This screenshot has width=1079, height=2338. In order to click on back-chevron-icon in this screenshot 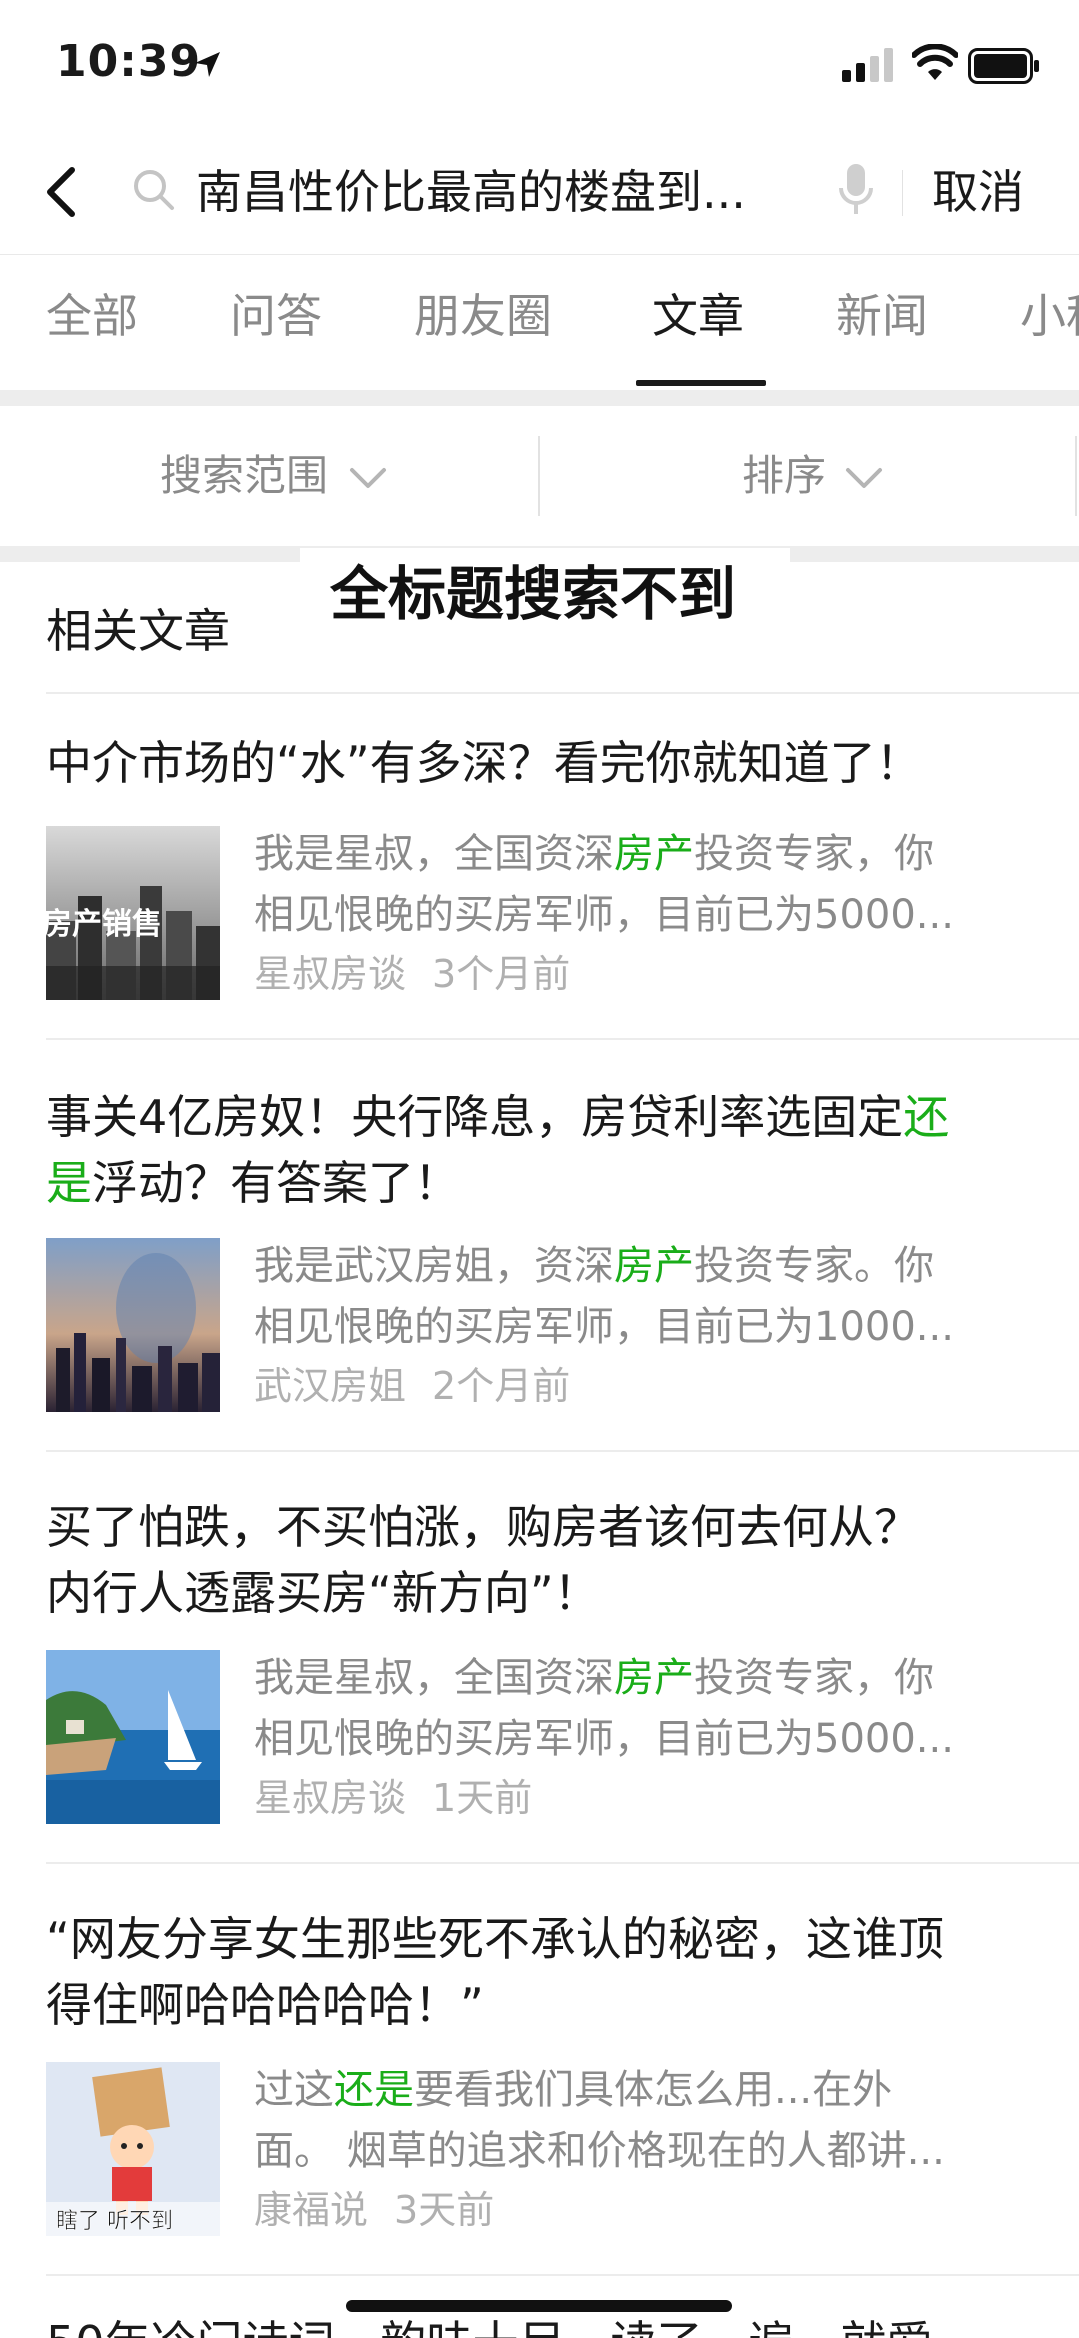, I will do `click(63, 192)`.